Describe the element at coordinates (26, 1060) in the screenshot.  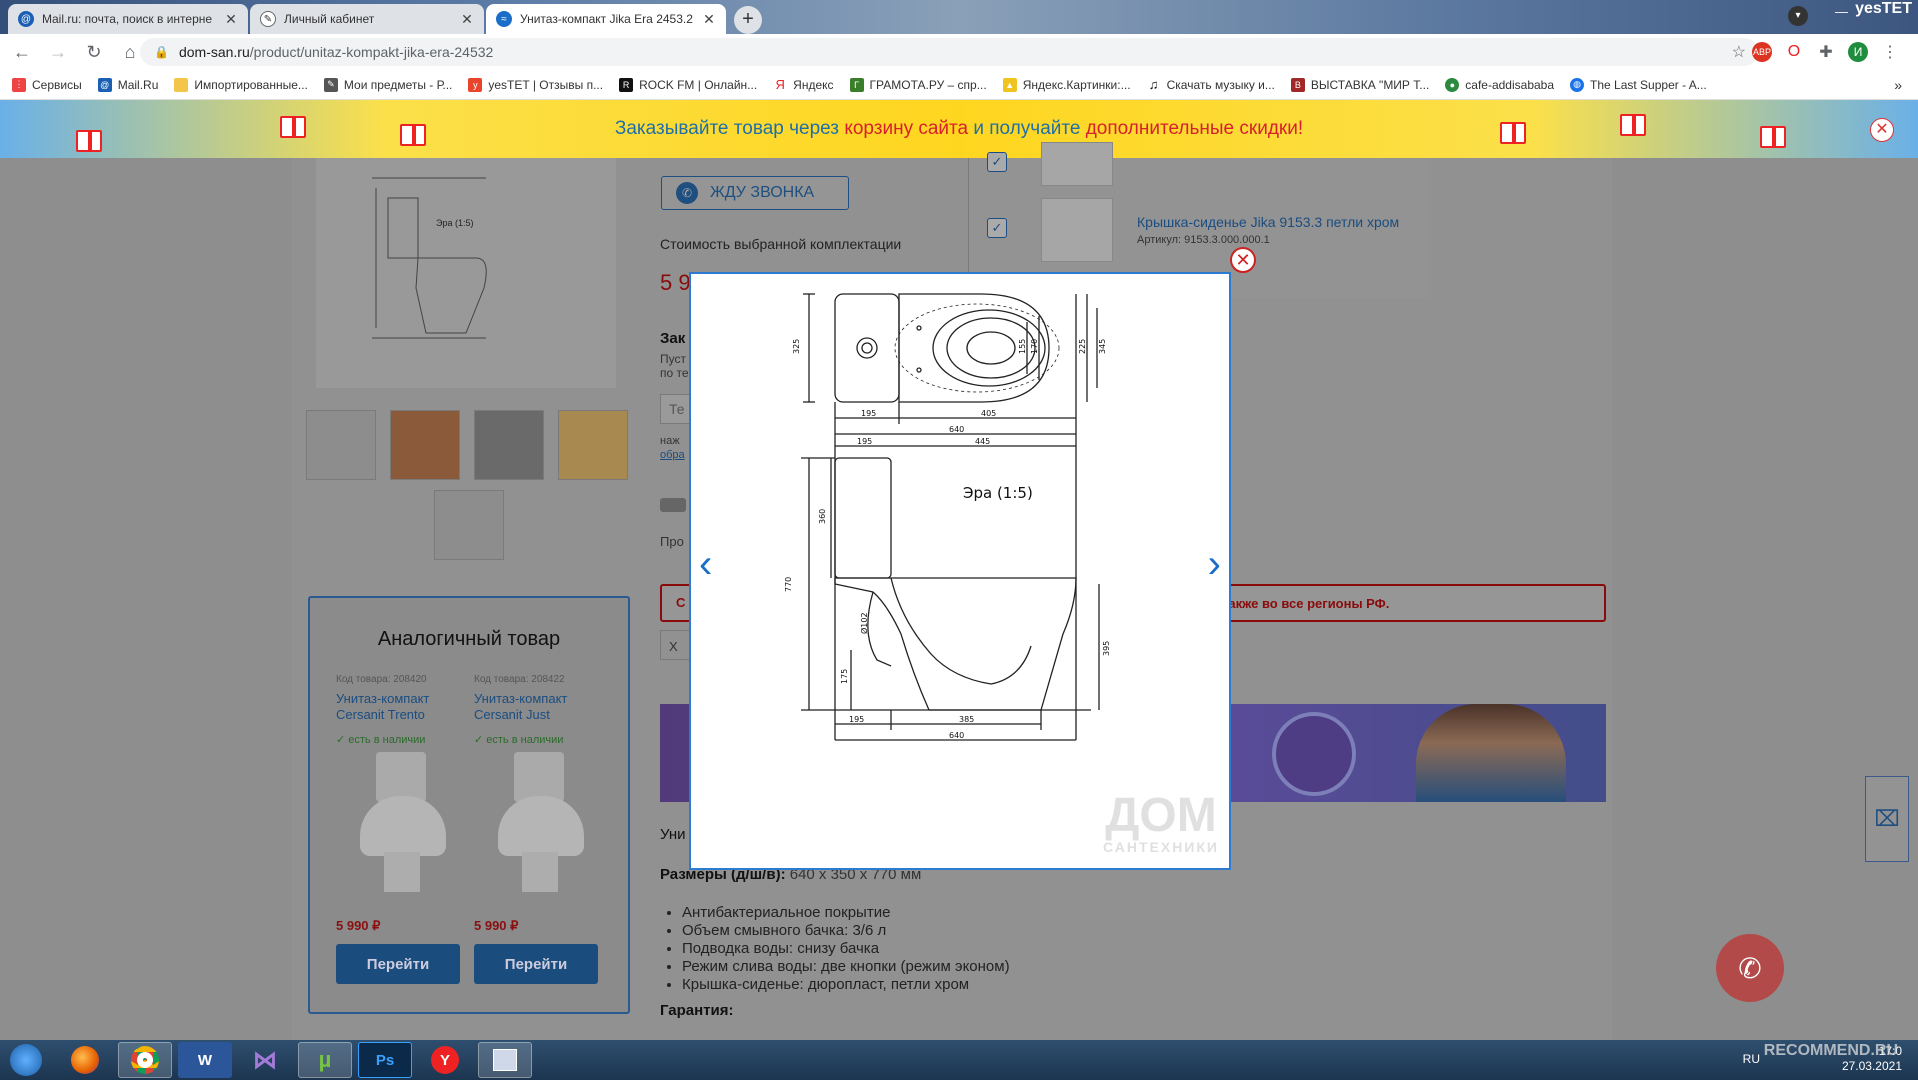
I see `start-button` at that location.